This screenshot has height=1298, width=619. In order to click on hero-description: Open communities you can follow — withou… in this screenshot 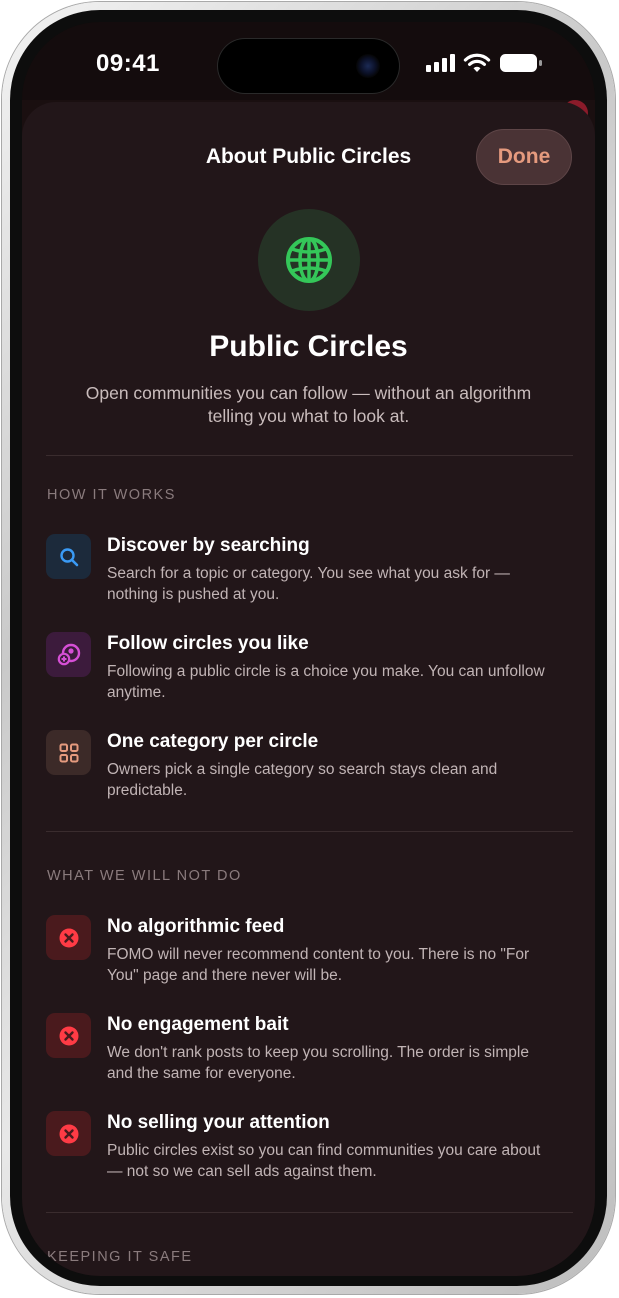, I will do `click(308, 404)`.